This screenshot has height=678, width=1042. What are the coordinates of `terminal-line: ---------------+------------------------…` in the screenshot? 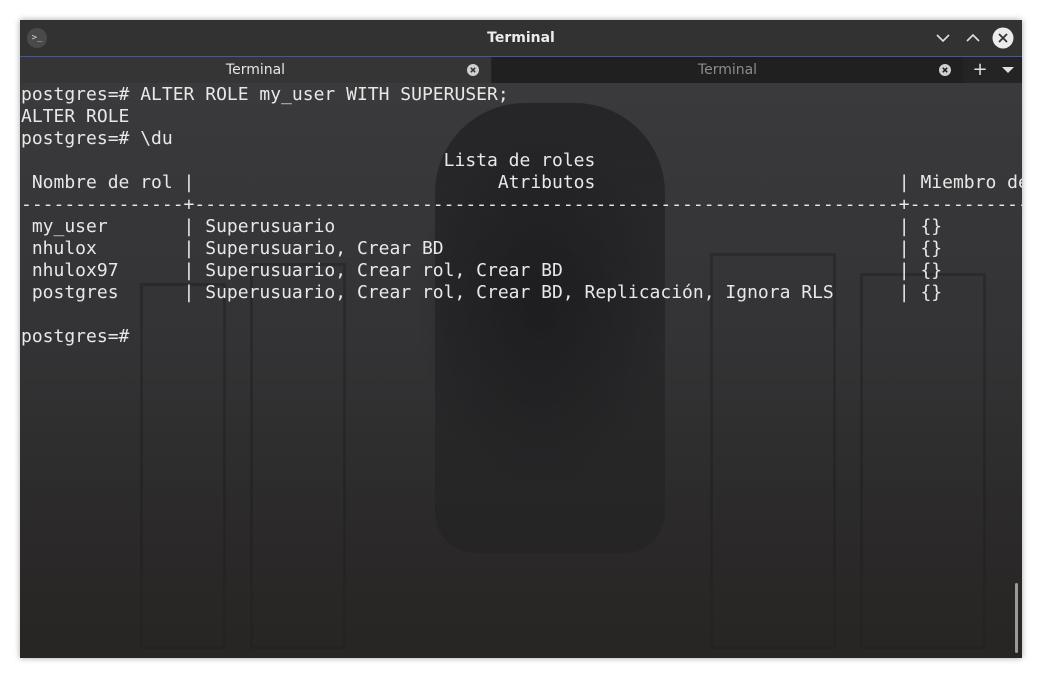 It's located at (521, 204).